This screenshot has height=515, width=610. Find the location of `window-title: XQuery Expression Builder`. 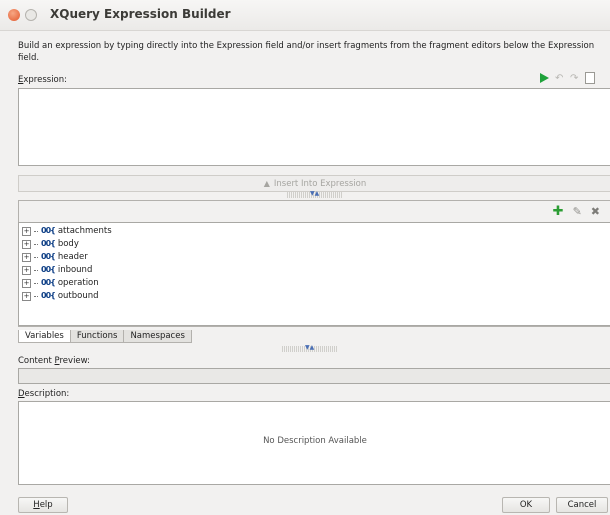

window-title: XQuery Expression Builder is located at coordinates (140, 14).